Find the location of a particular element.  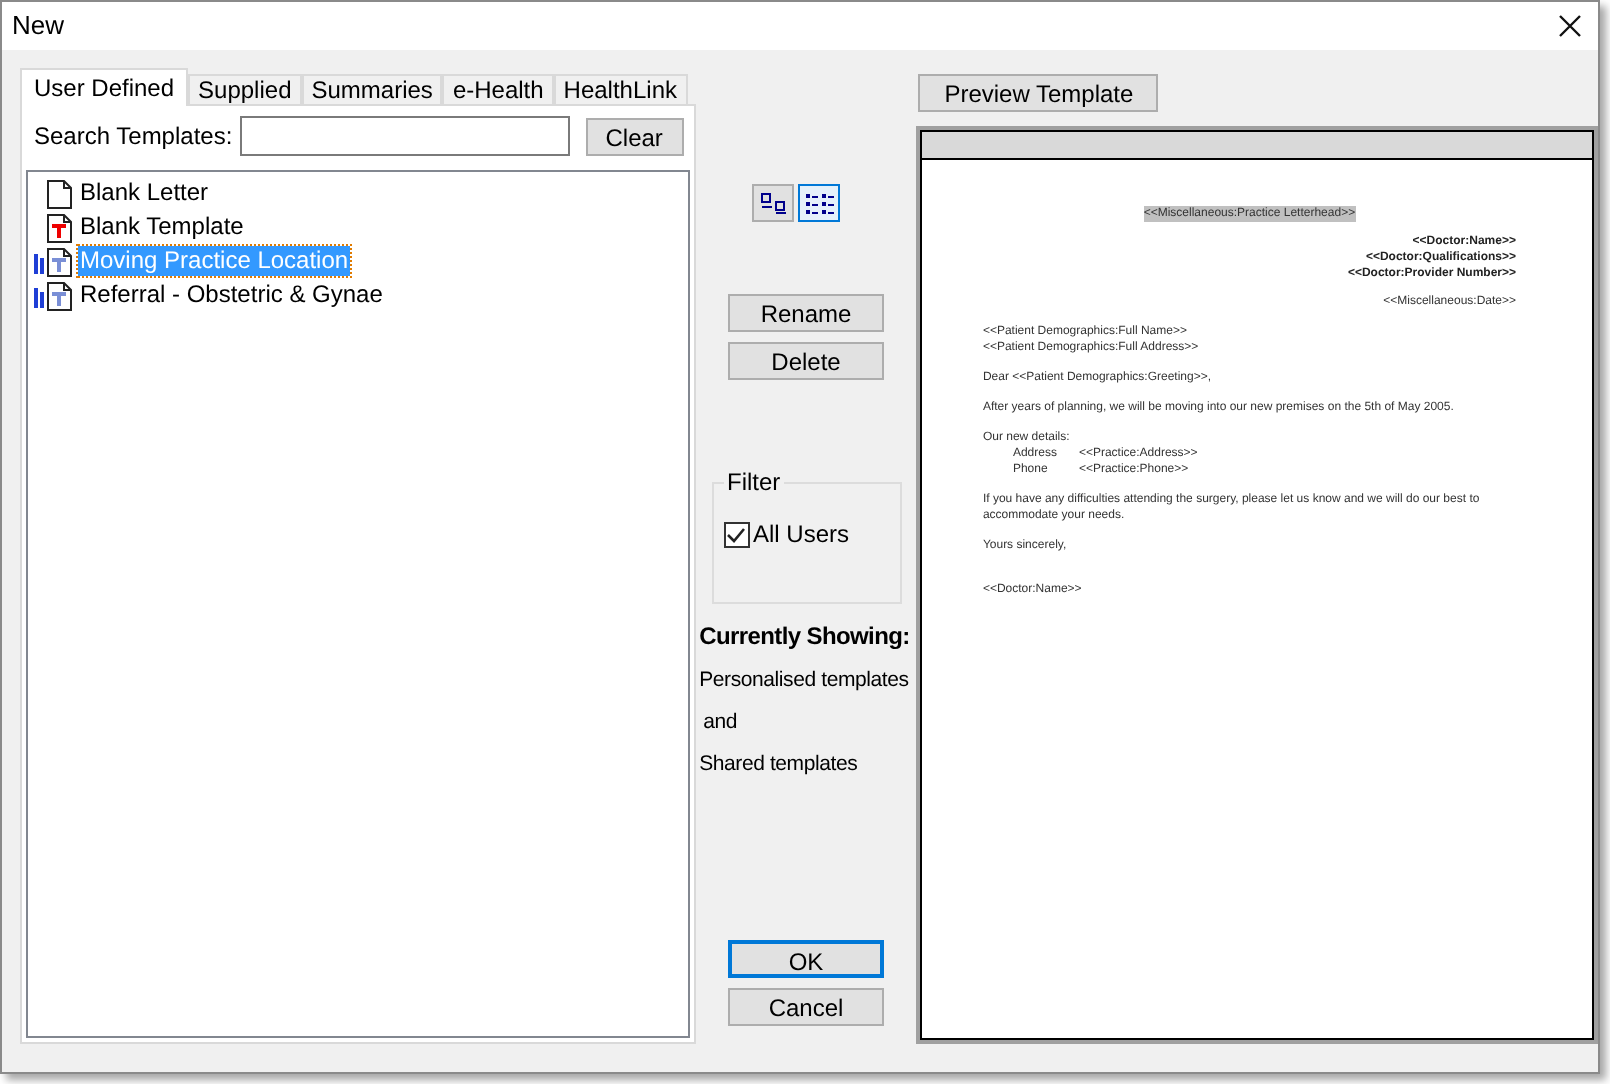

tab: Summaries is located at coordinates (372, 90).